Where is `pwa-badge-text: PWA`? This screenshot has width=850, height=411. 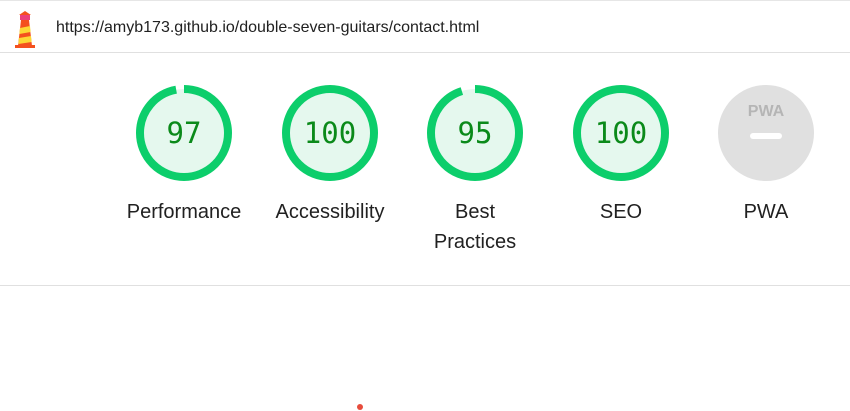
pwa-badge-text: PWA is located at coordinates (766, 111).